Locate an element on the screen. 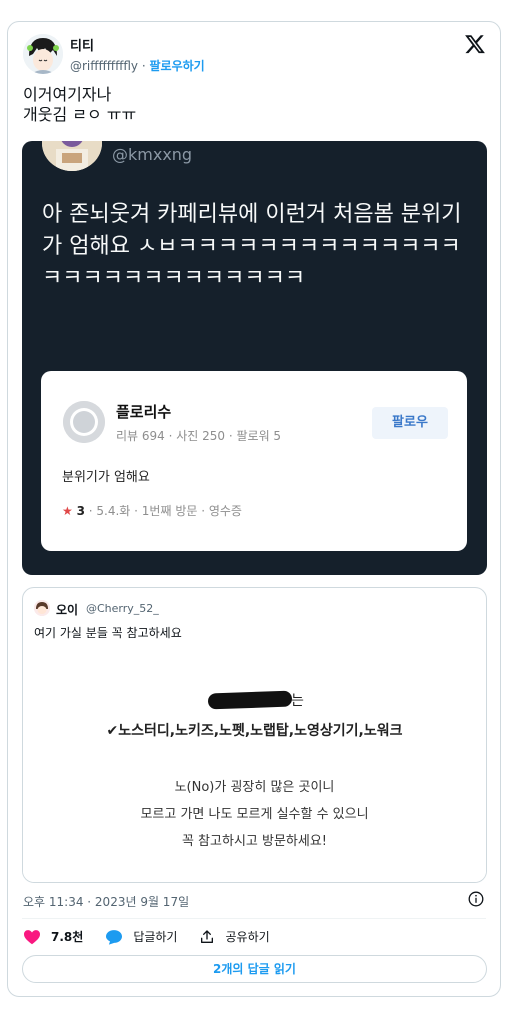  read-replies-button: 2개의 답글 읽기 is located at coordinates (254, 969).